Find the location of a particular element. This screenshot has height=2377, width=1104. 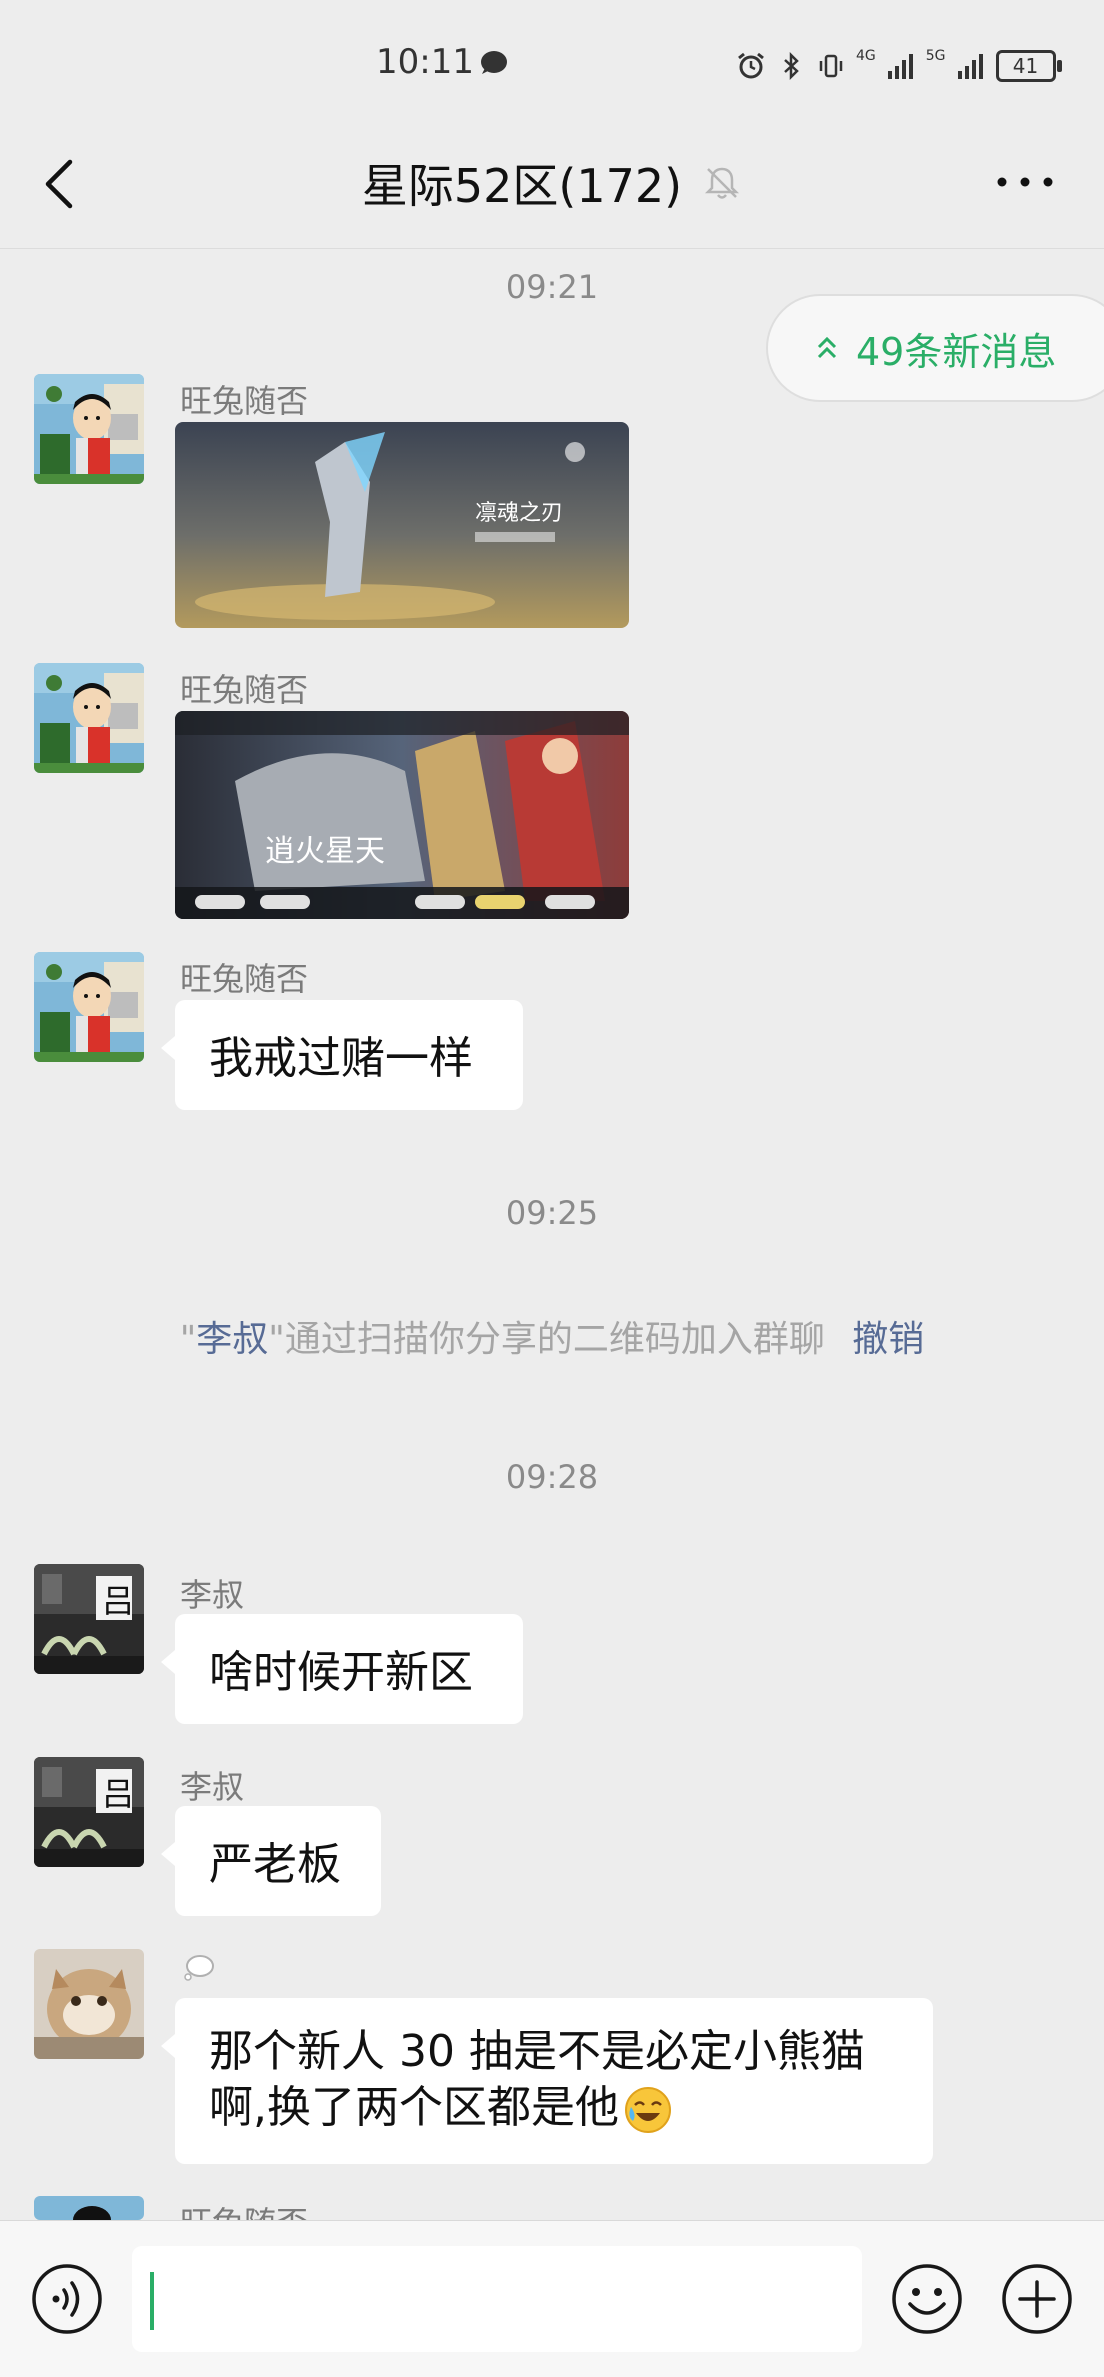

status-indicators: 4G 5G 41 is located at coordinates (899, 66).